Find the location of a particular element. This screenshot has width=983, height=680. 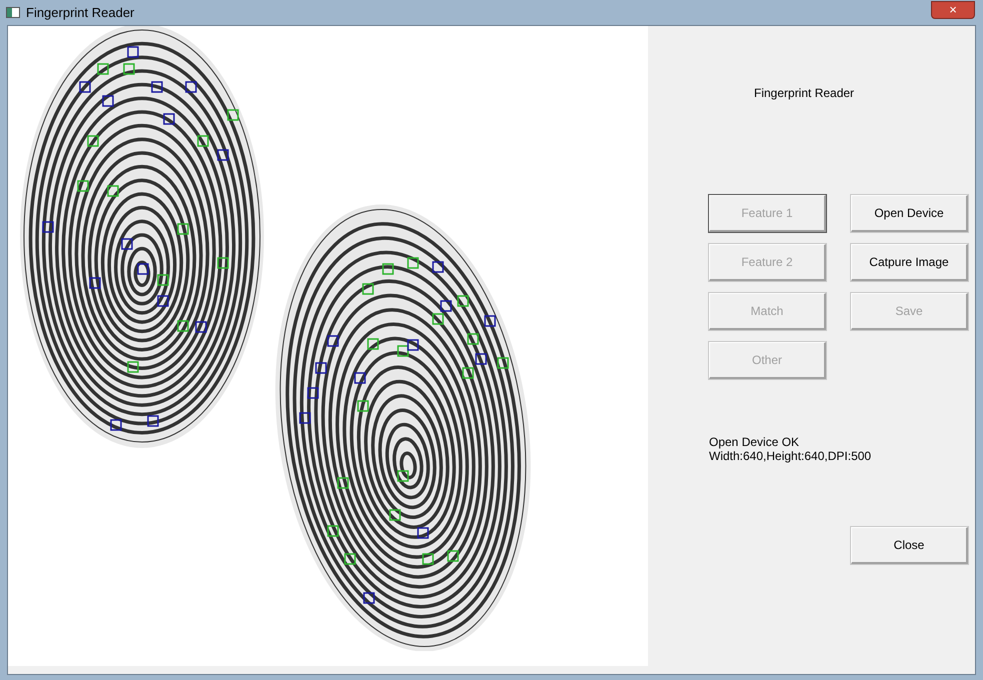

status-text: Width:640,Height:640,DPI:500 is located at coordinates (790, 456).